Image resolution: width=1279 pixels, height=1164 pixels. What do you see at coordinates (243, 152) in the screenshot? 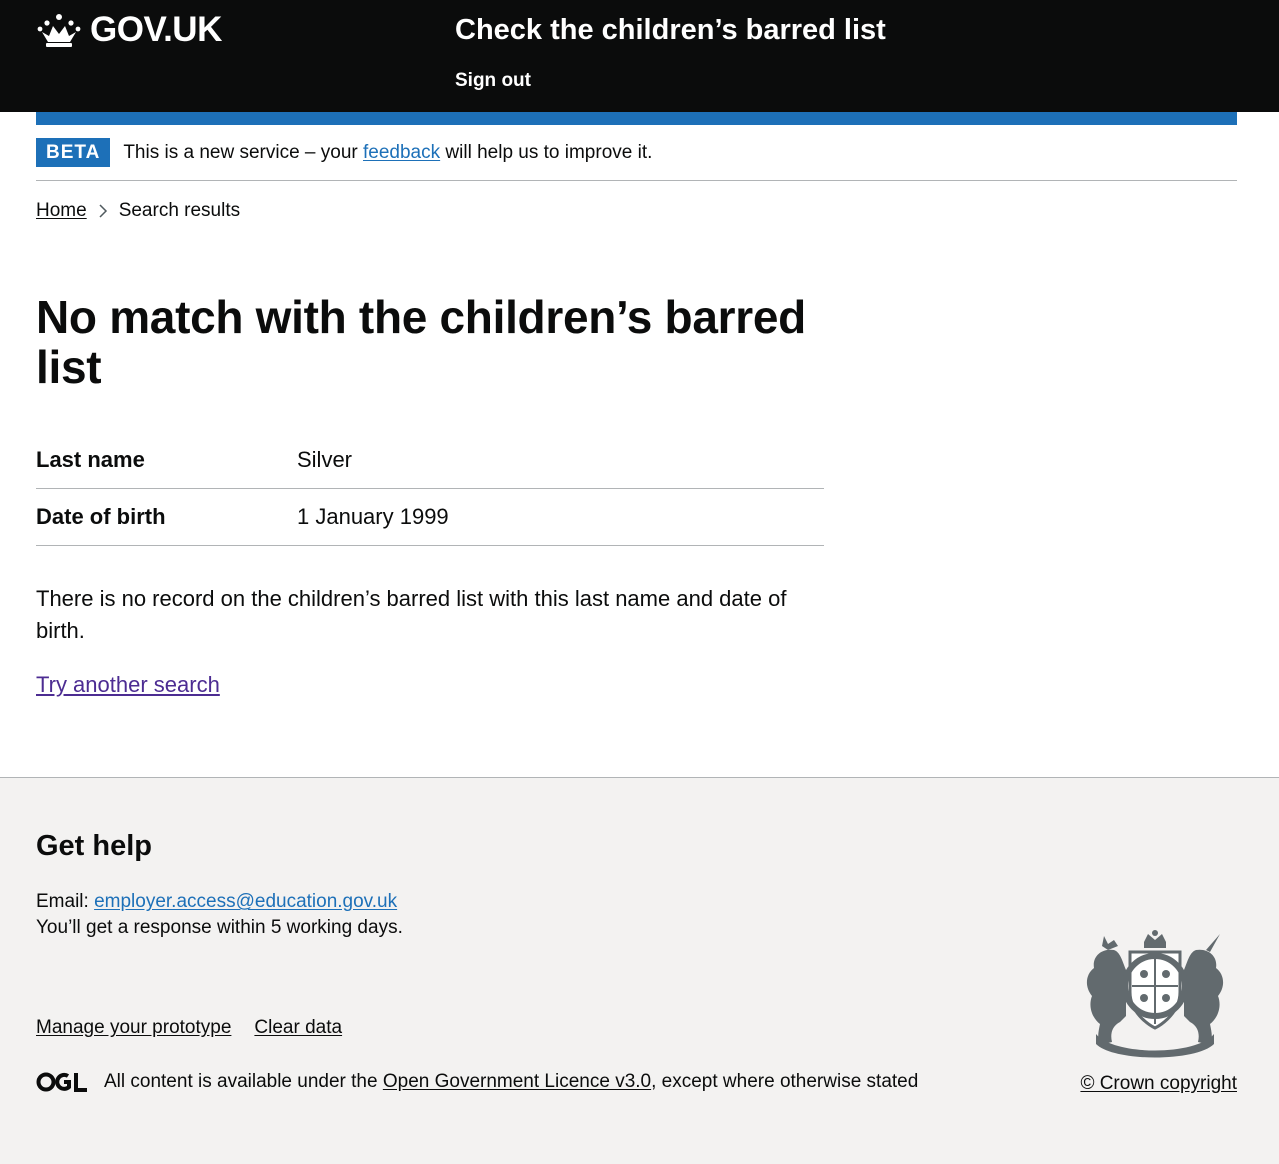
I see `phase-banner-text-before: This is a new service – your` at bounding box center [243, 152].